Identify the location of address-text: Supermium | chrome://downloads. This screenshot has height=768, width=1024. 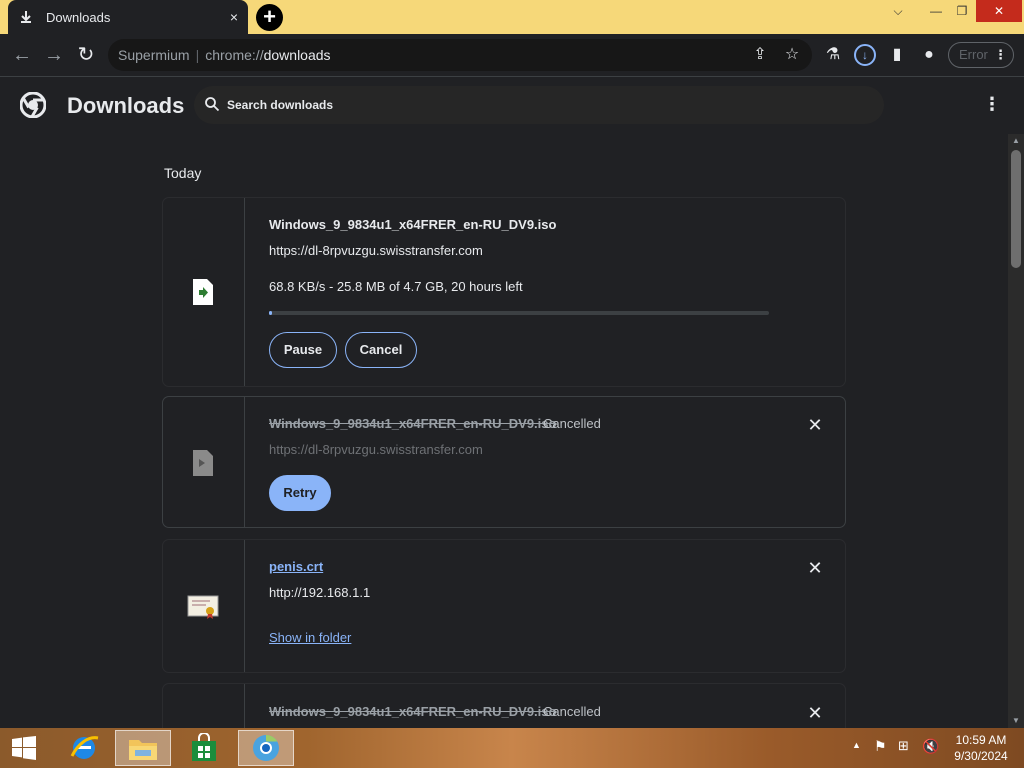
(224, 55).